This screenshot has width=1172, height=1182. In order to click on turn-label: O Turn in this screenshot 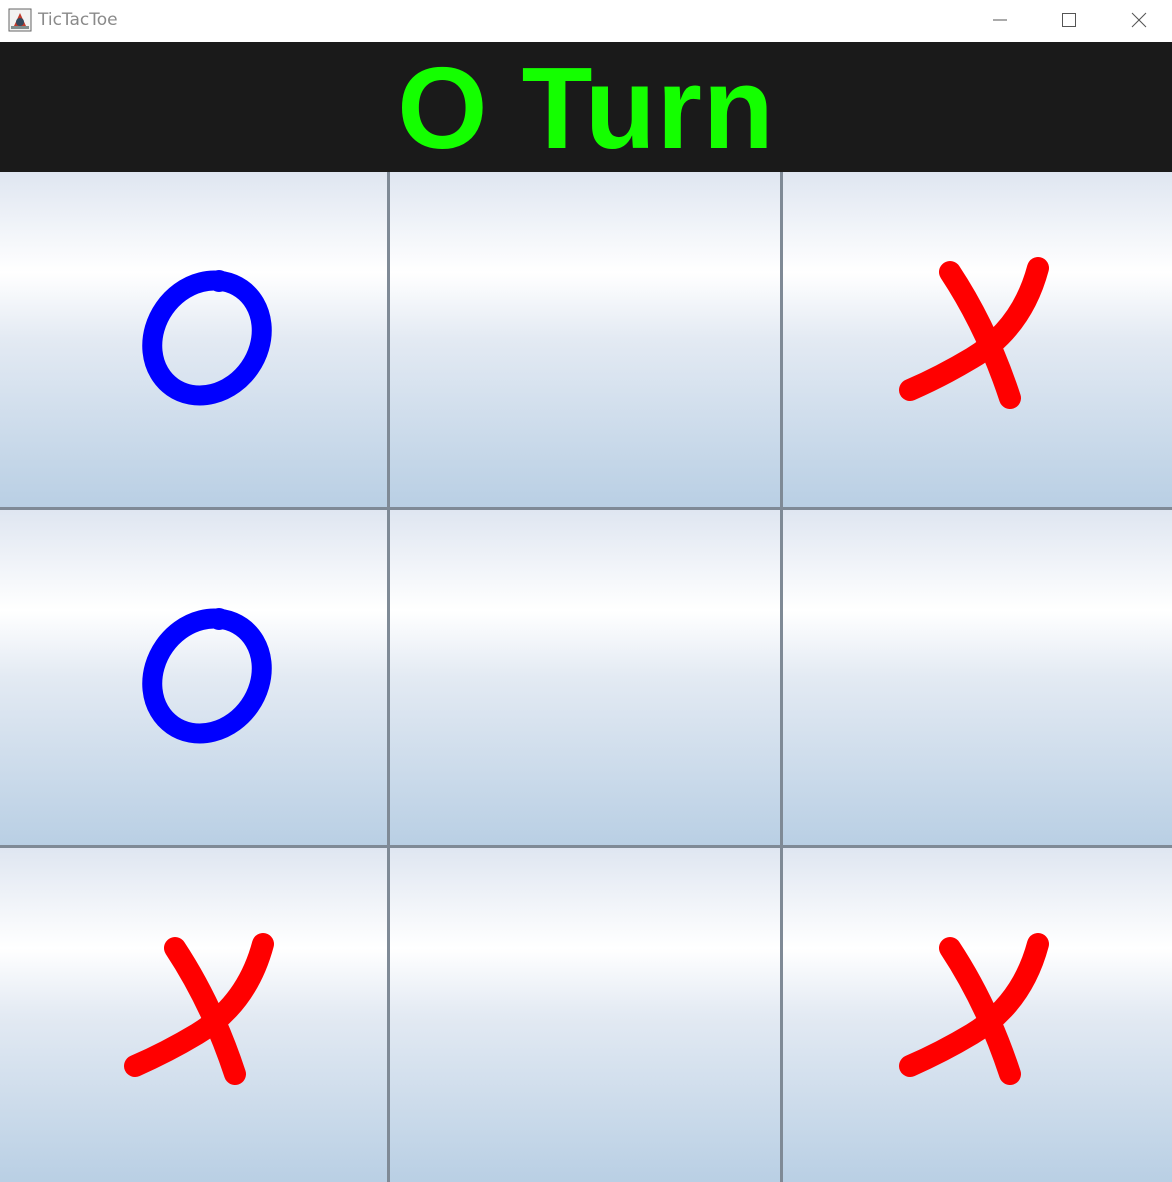, I will do `click(586, 108)`.